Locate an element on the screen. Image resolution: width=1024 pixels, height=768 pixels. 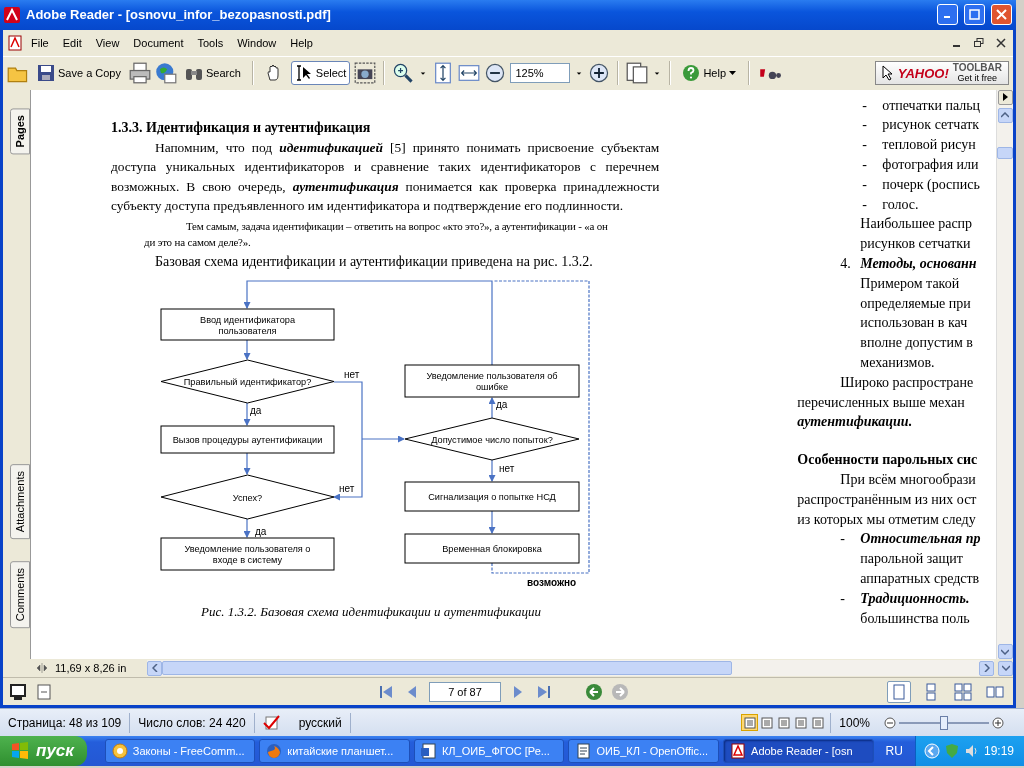
menu-item: View is located at coordinates (107, 42).